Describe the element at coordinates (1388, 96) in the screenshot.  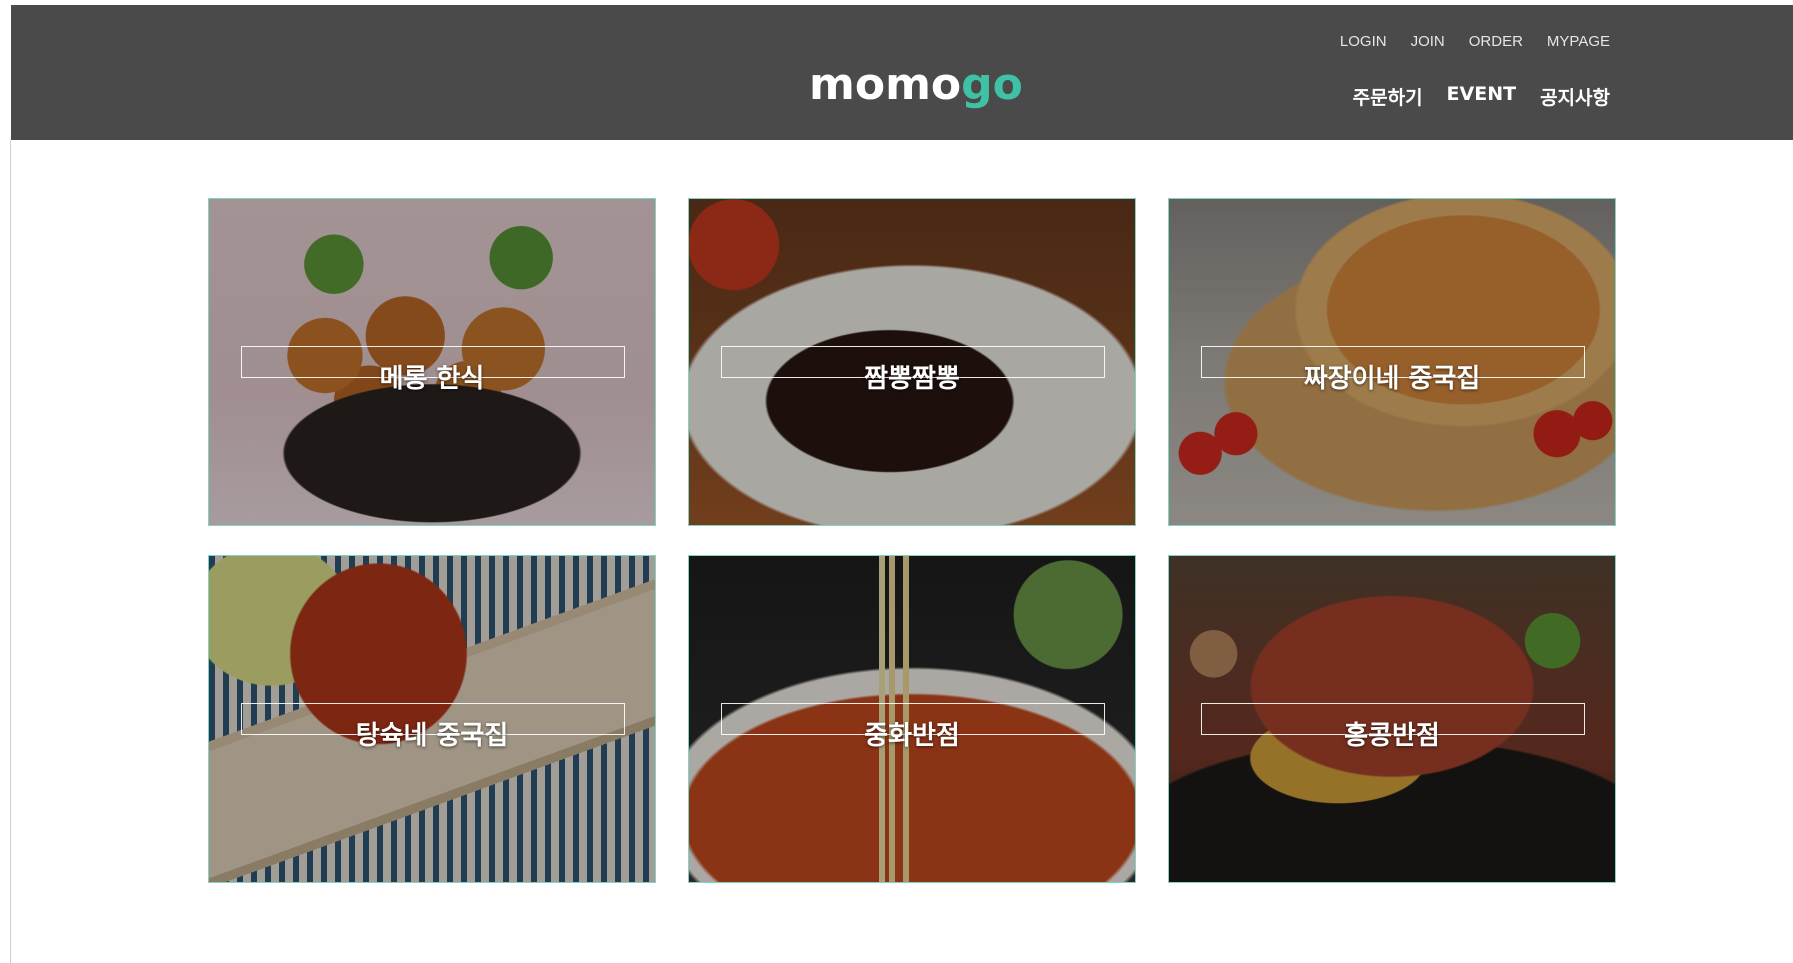
I see `main-nav-order: 주문하기` at that location.